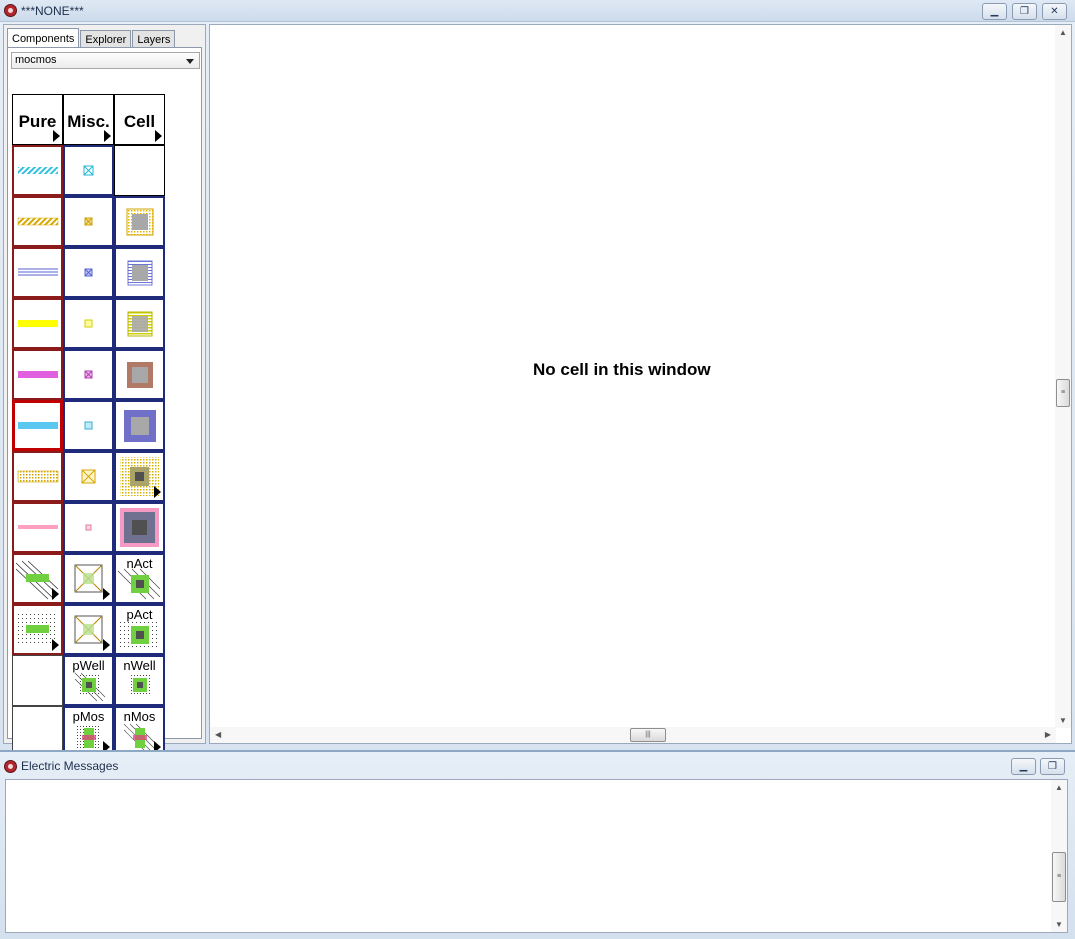  I want to click on metal1-contact-icon, so click(140, 273).